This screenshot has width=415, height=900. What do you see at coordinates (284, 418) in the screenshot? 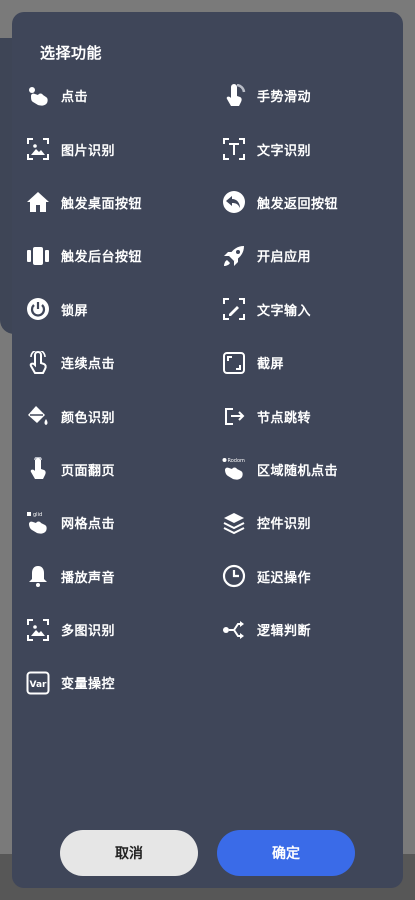
I see `function-label: 节点跳转` at bounding box center [284, 418].